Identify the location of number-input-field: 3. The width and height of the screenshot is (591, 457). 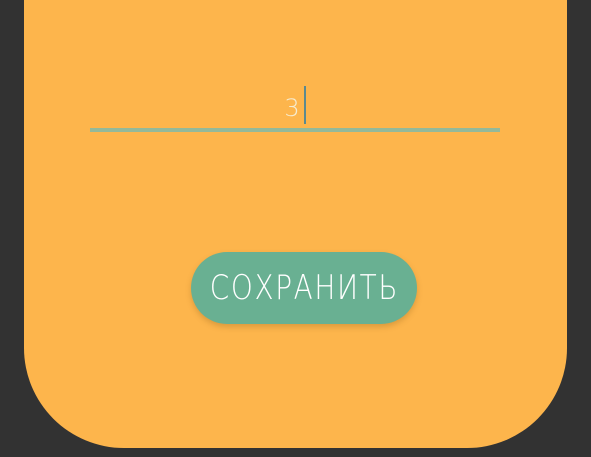
(295, 106).